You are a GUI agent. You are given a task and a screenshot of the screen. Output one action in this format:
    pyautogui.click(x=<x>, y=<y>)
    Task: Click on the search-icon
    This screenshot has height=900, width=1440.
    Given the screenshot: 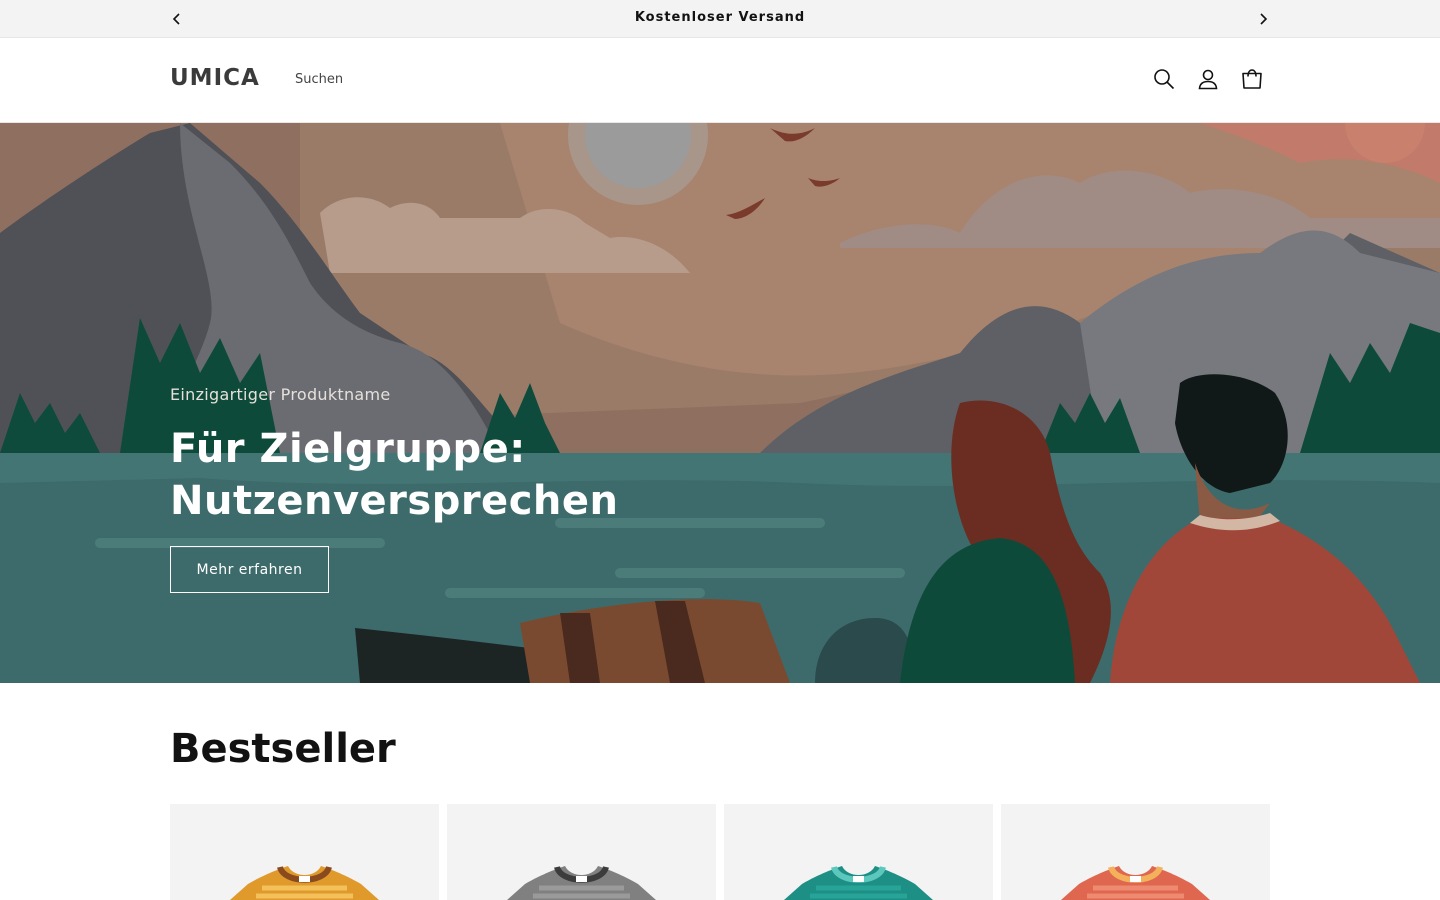 What is the action you would take?
    pyautogui.click(x=1164, y=79)
    